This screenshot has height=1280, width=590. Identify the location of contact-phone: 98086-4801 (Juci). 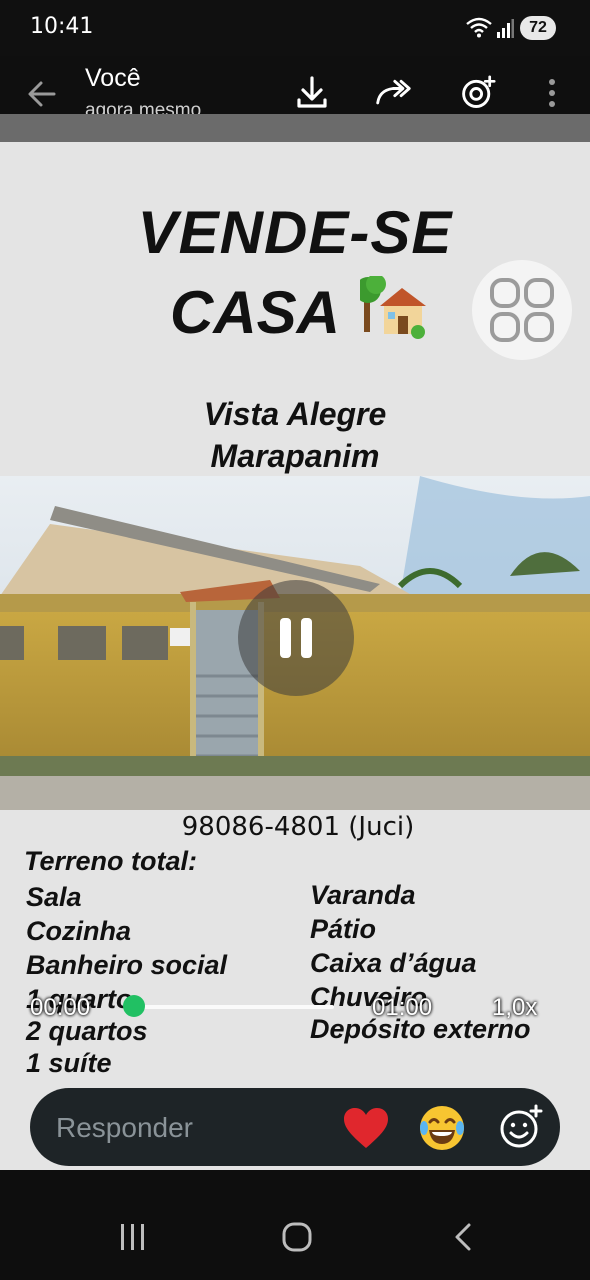
(298, 827).